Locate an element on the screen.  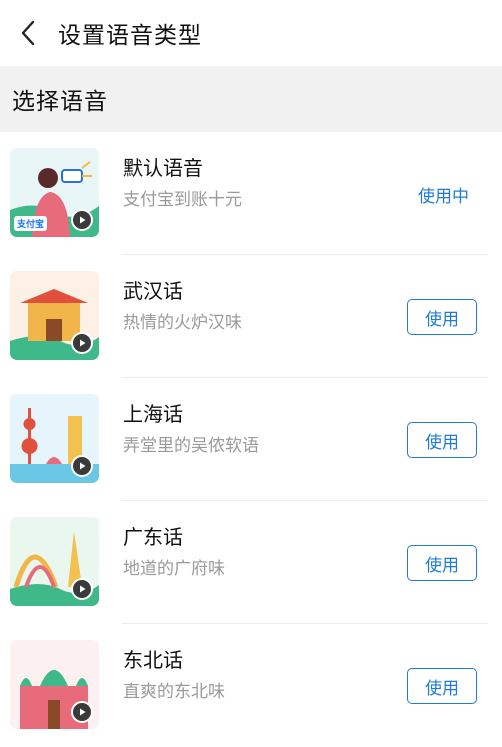
alipay-logo: 支付宝 is located at coordinates (31, 223).